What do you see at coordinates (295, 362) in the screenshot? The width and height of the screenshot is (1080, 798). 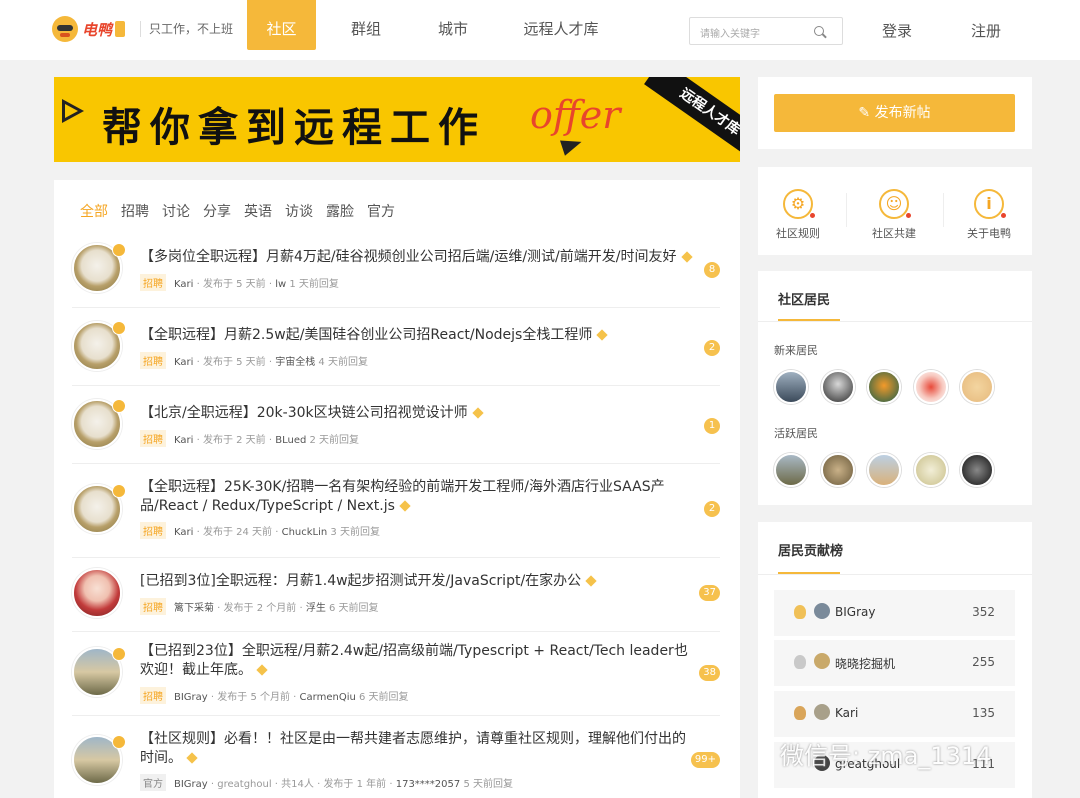 I see `last-replier: 宇宙全栈` at bounding box center [295, 362].